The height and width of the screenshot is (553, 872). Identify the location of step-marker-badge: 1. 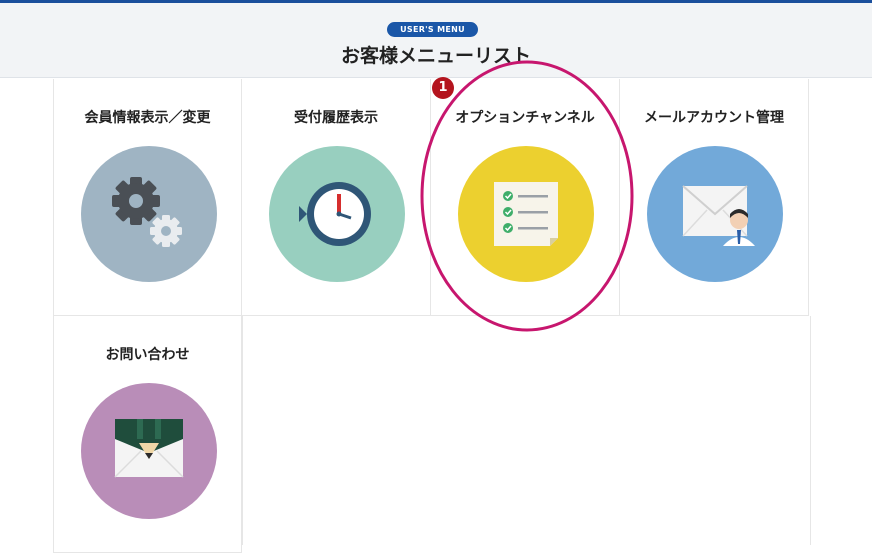
(443, 88).